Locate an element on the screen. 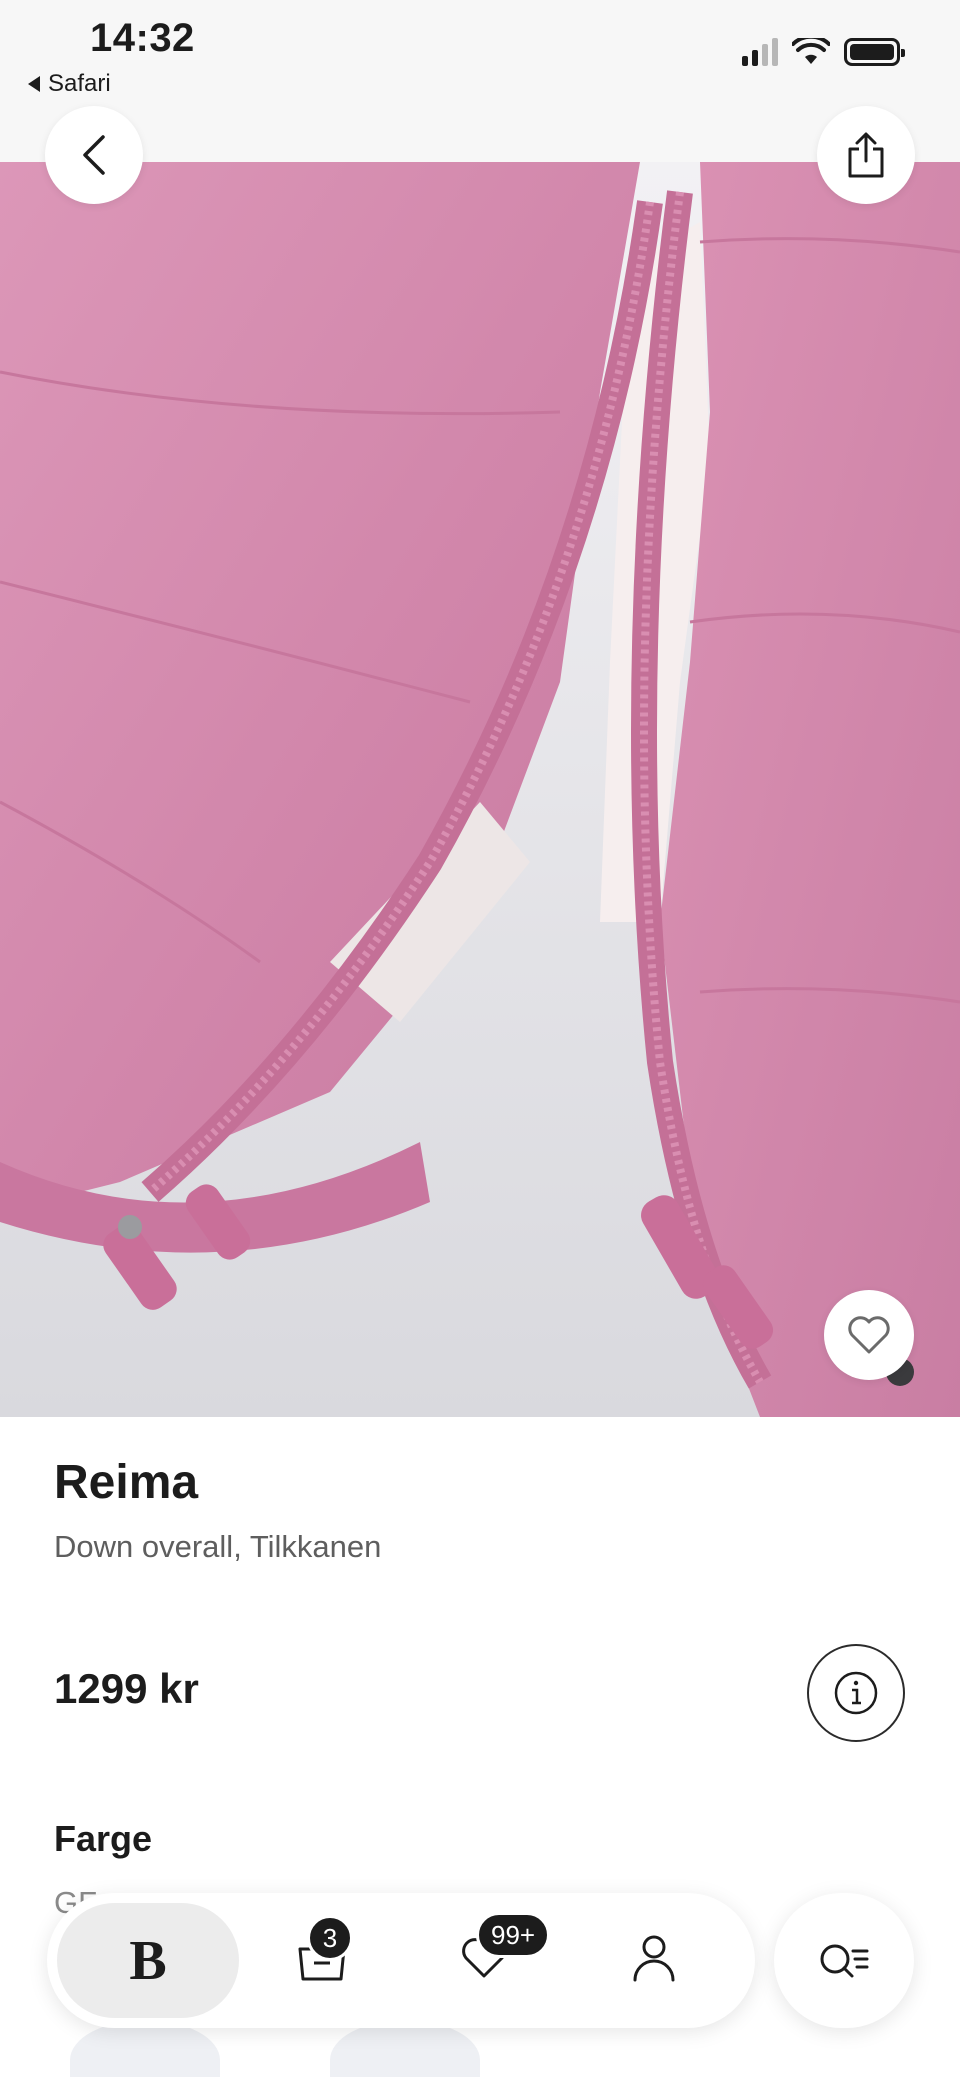 This screenshot has width=960, height=2077. home-logo: B is located at coordinates (148, 1960).